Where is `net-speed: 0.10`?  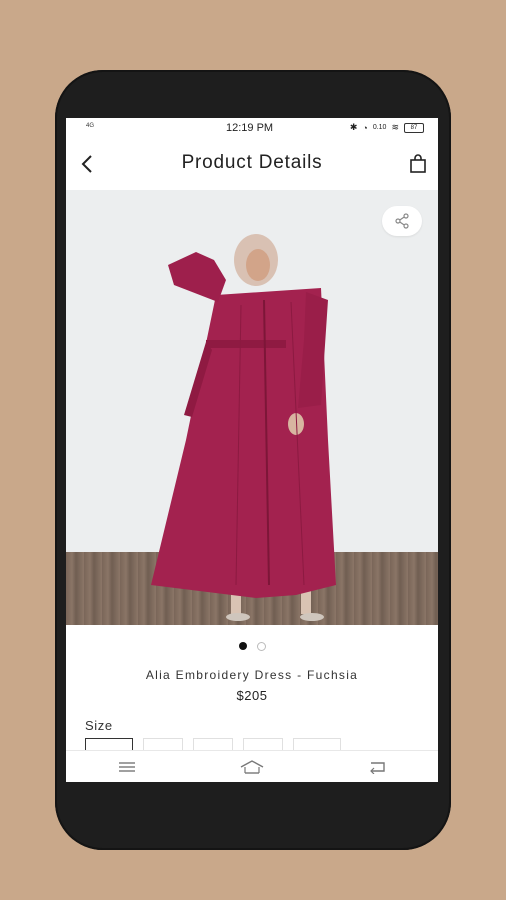 net-speed: 0.10 is located at coordinates (379, 127).